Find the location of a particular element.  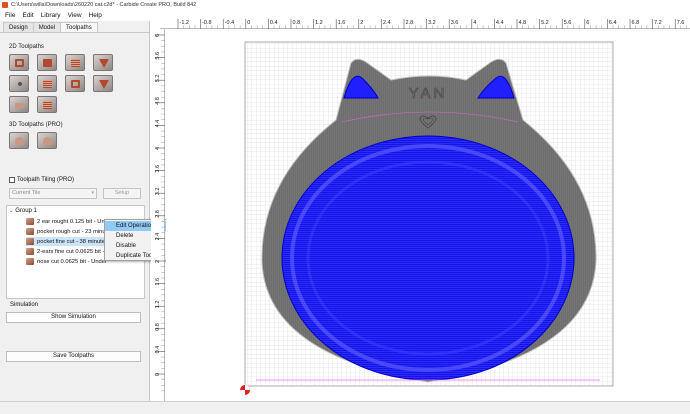

ruler-top-label: 4.4 is located at coordinates (500, 23).